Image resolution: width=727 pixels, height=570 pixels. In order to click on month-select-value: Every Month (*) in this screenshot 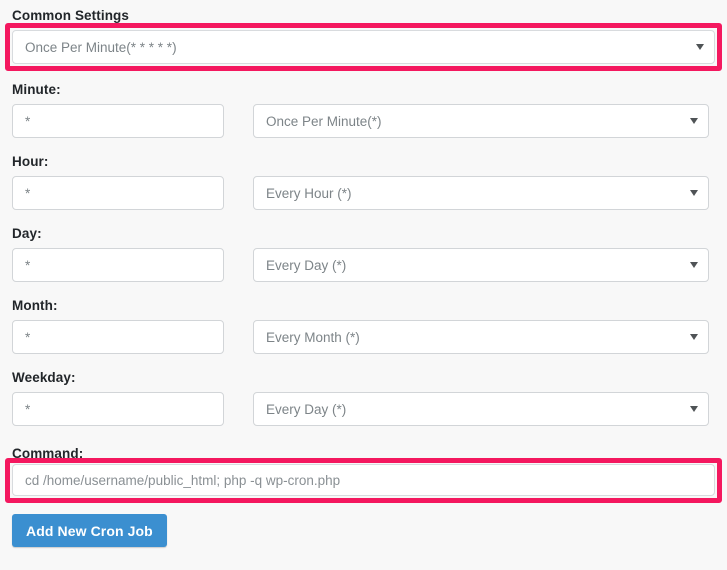, I will do `click(313, 337)`.